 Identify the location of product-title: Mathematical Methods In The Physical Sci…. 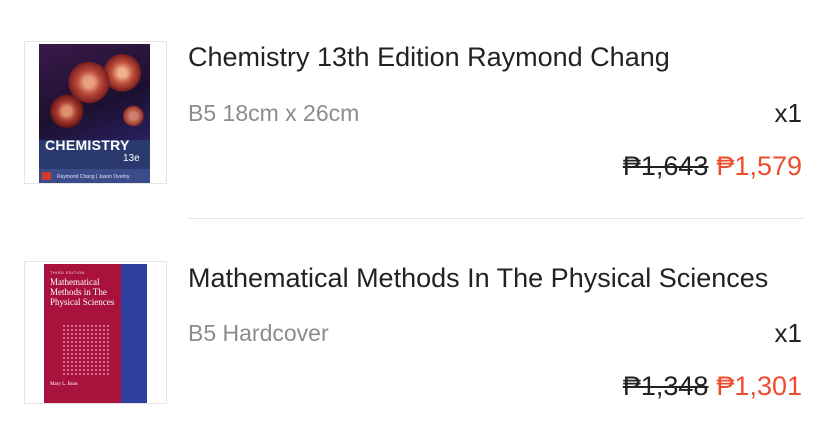
(495, 278).